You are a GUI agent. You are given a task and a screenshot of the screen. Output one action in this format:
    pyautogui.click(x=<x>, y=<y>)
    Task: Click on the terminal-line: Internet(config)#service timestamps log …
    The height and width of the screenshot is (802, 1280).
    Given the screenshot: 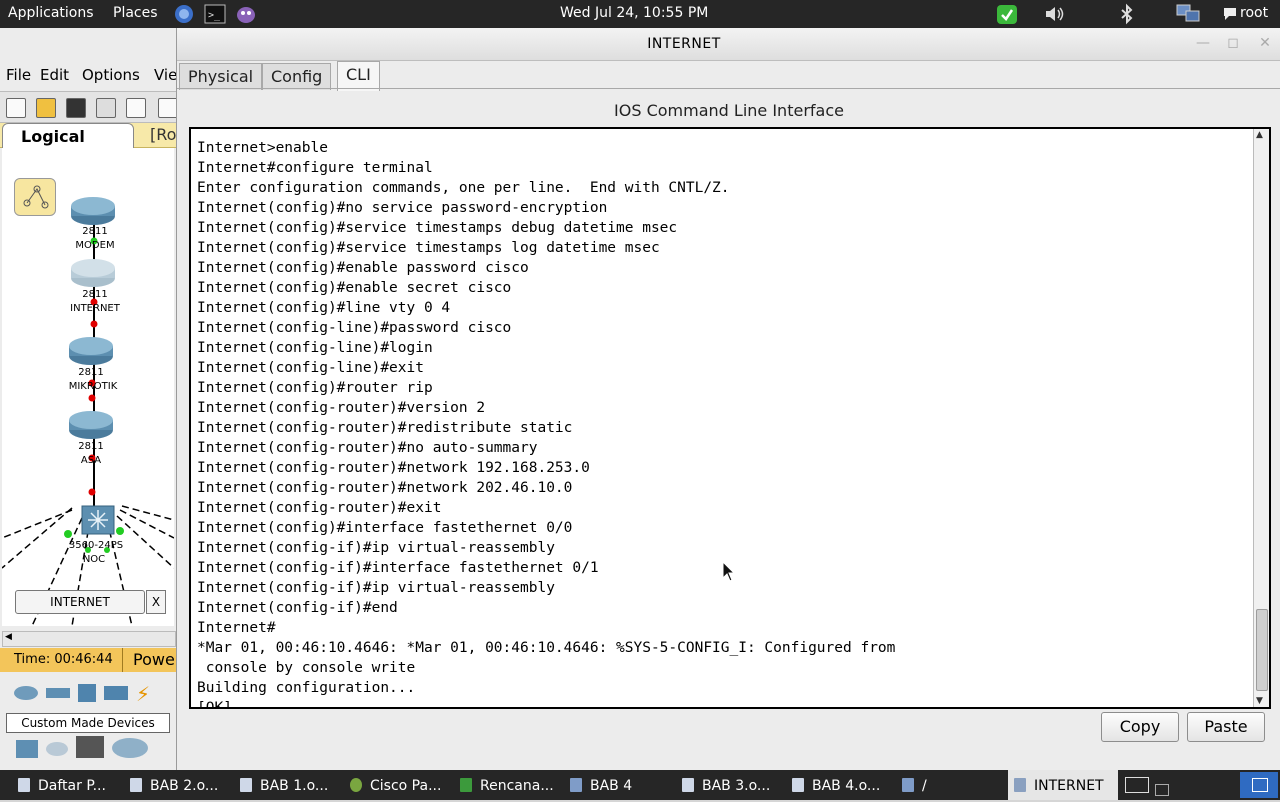 What is the action you would take?
    pyautogui.click(x=428, y=248)
    